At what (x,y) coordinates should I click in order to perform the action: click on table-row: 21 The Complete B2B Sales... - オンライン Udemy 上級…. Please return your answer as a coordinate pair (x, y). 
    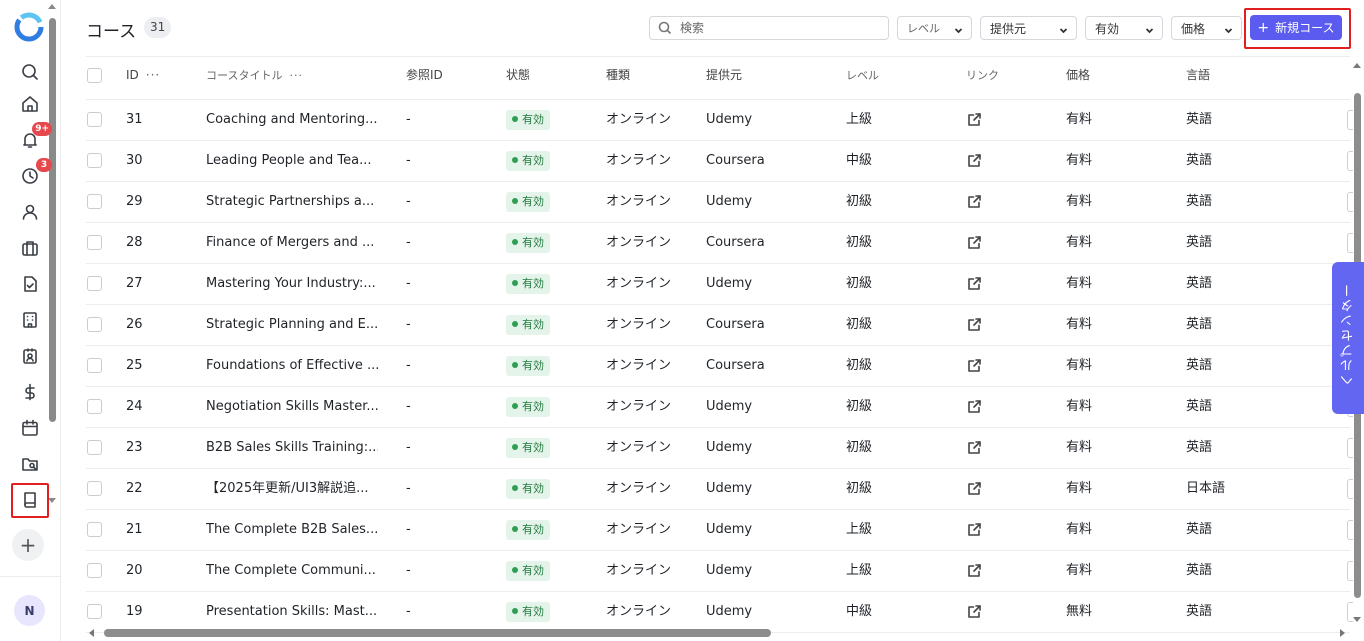
    Looking at the image, I should click on (719, 530).